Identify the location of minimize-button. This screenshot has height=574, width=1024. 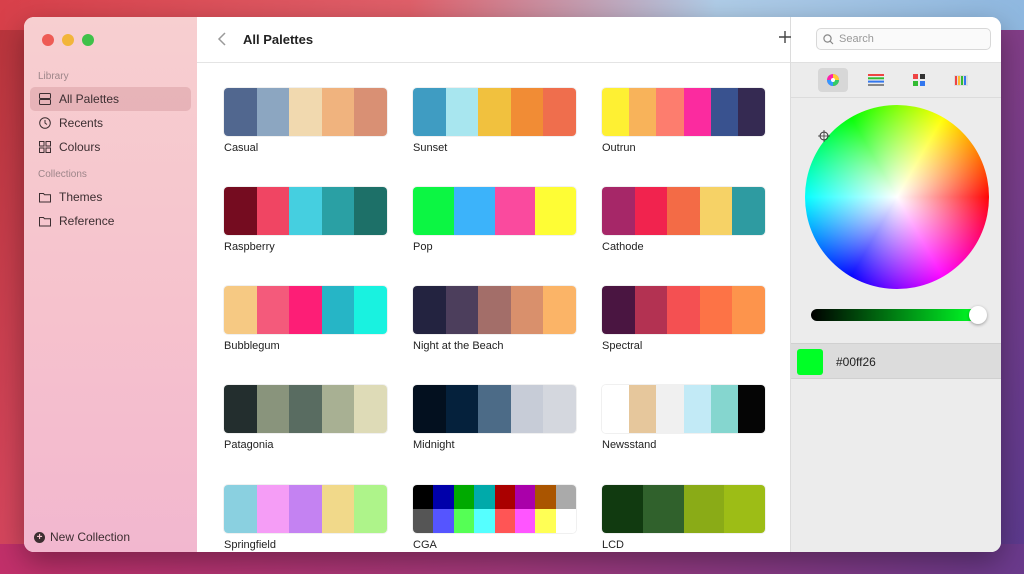
(68, 40).